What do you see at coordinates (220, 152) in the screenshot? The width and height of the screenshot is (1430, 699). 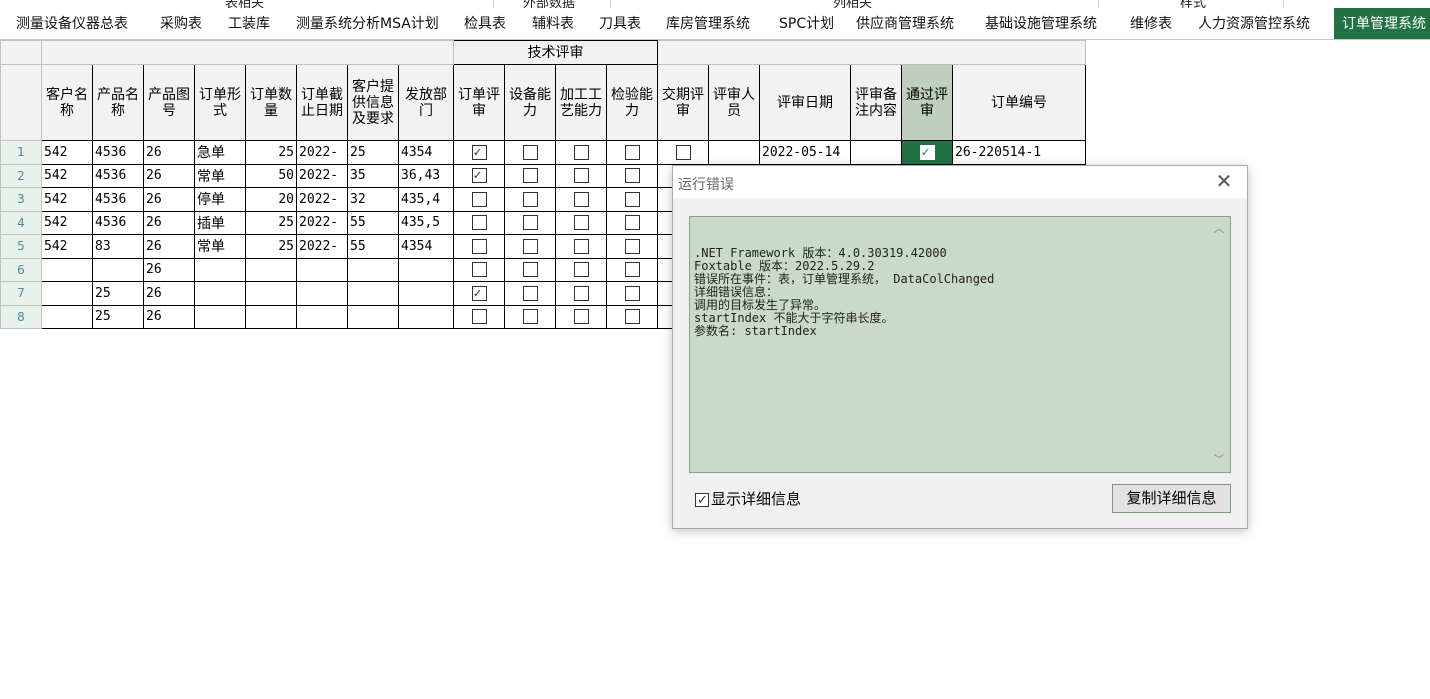 I see `cell-order-form: 急单` at bounding box center [220, 152].